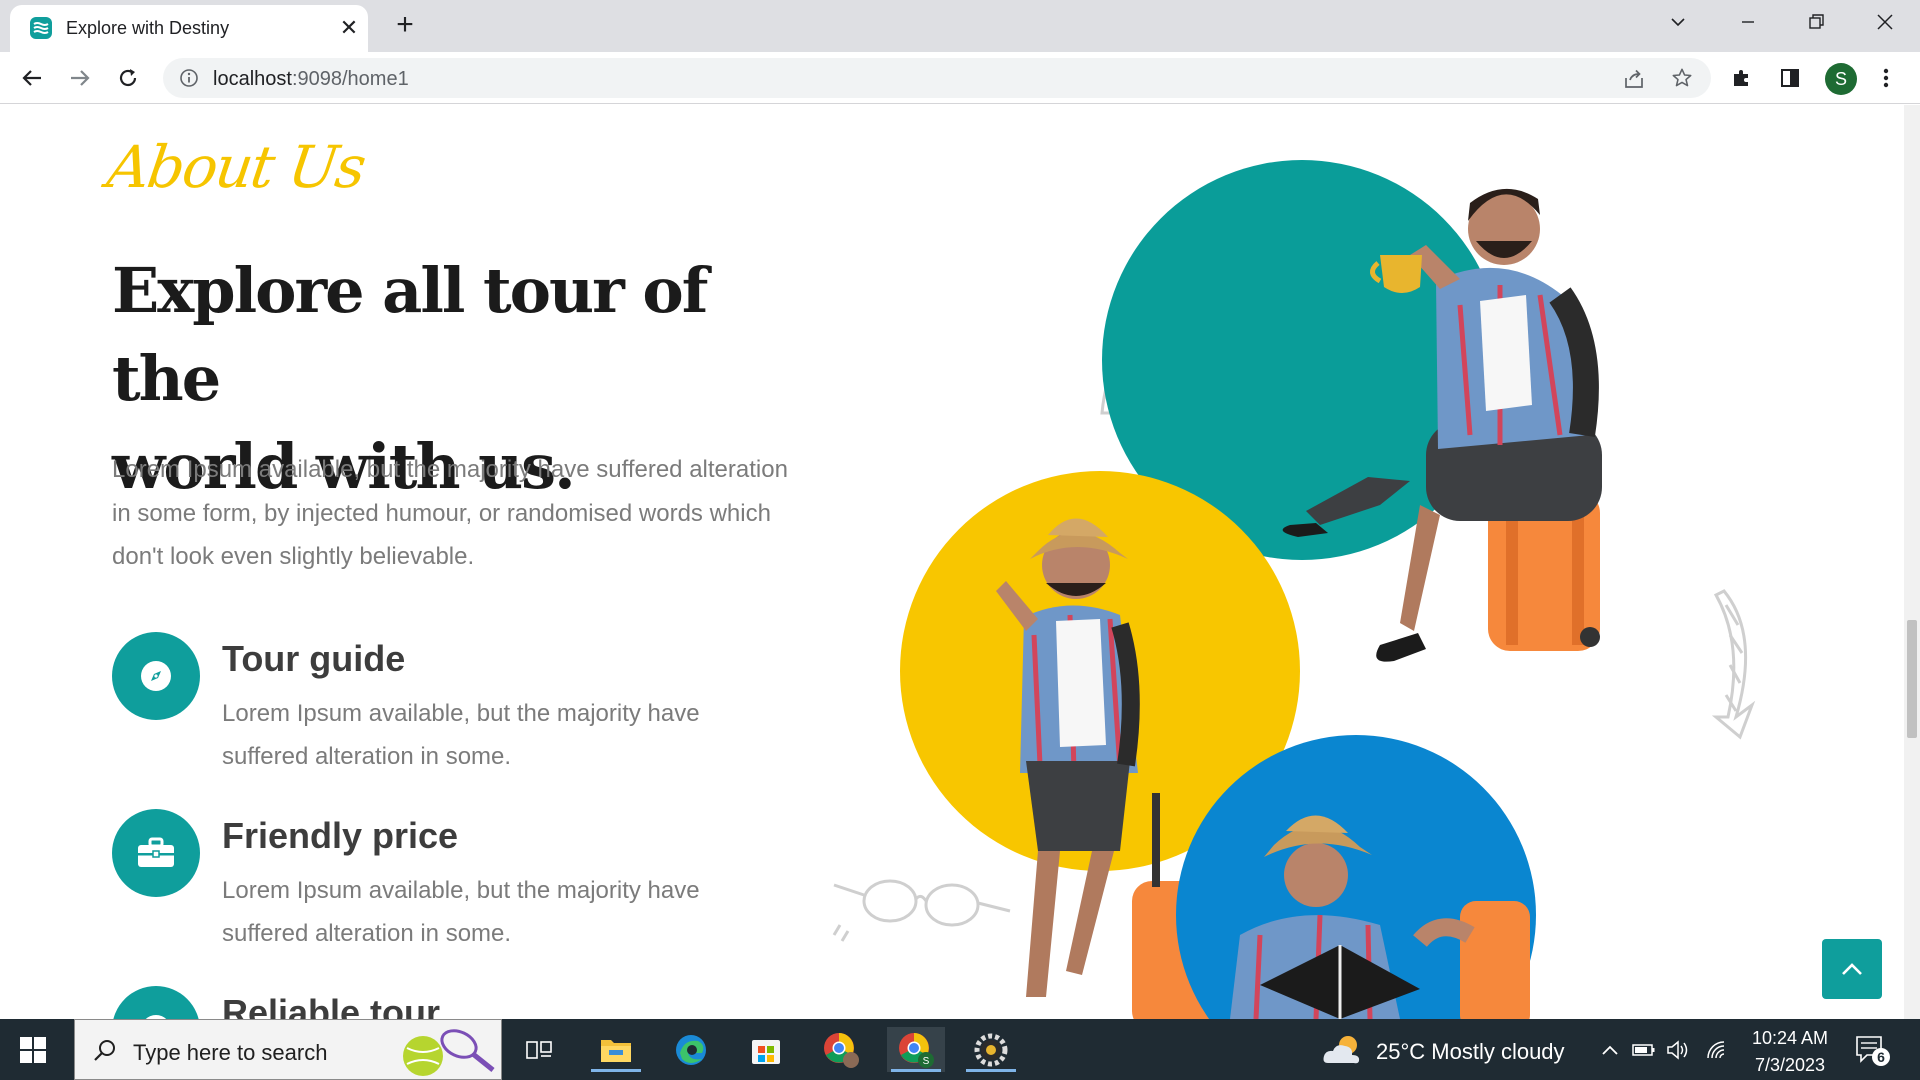  What do you see at coordinates (616, 1049) in the screenshot?
I see `file-explorer-icon` at bounding box center [616, 1049].